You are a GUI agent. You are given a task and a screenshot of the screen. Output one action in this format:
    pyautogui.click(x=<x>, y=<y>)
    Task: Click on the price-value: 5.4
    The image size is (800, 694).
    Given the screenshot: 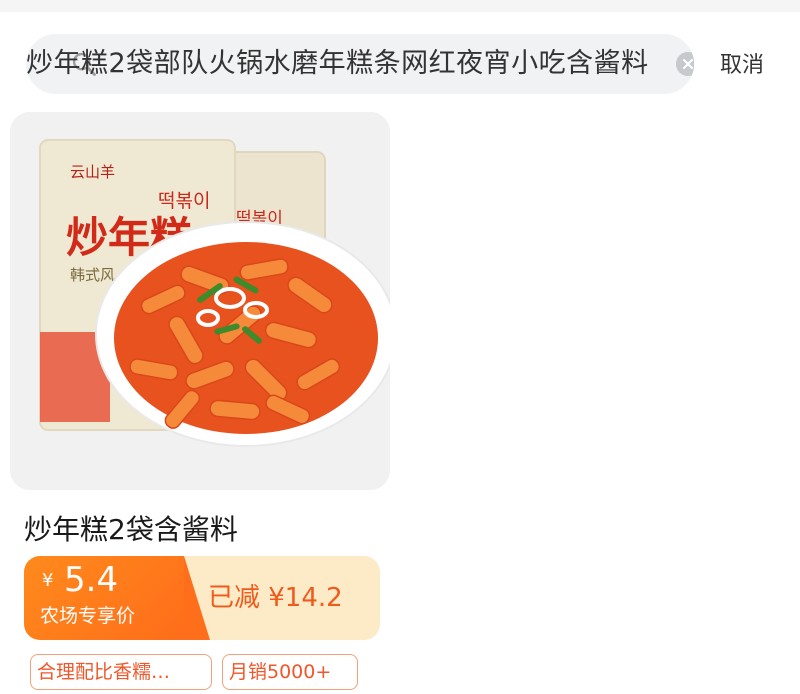 What is the action you would take?
    pyautogui.click(x=91, y=580)
    